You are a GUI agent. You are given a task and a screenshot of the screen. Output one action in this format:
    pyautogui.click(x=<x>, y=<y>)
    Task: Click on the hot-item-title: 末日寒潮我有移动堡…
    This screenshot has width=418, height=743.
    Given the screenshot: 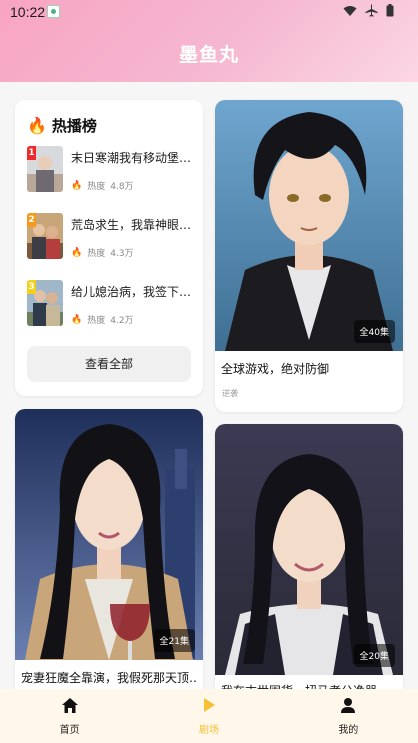 What is the action you would take?
    pyautogui.click(x=131, y=158)
    